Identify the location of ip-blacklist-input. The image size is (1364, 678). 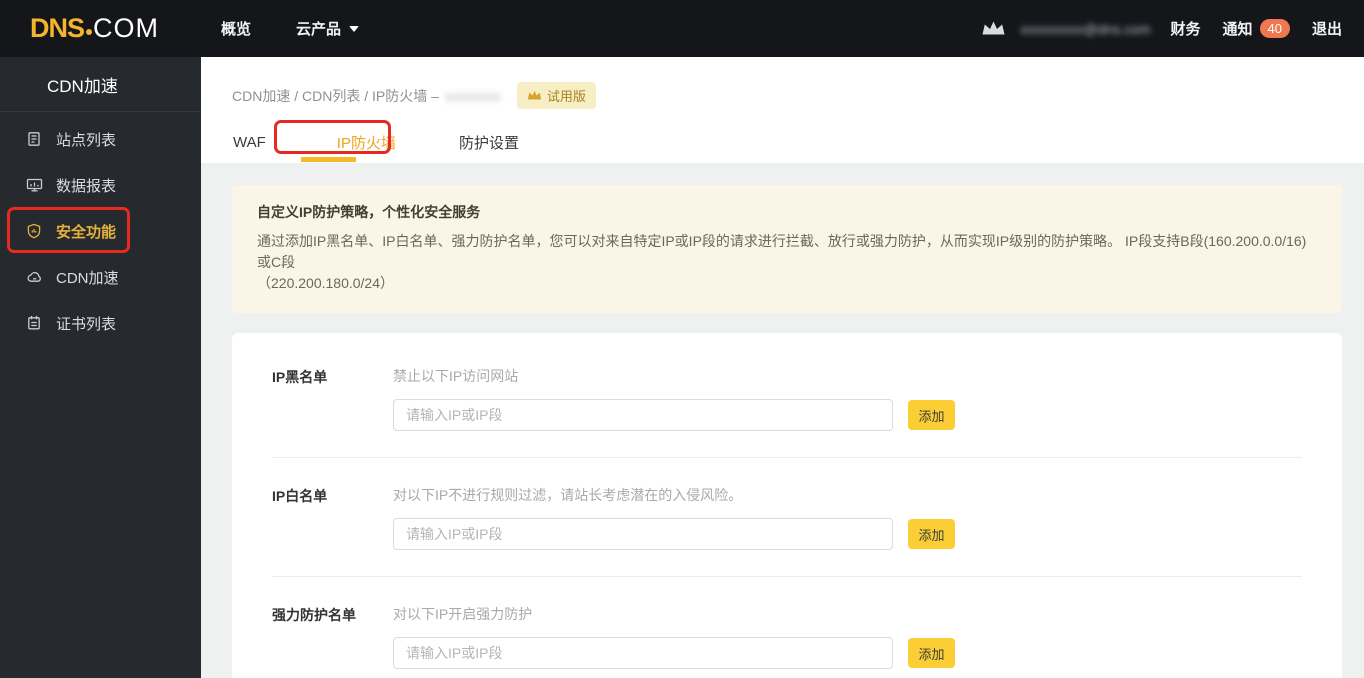
(643, 415).